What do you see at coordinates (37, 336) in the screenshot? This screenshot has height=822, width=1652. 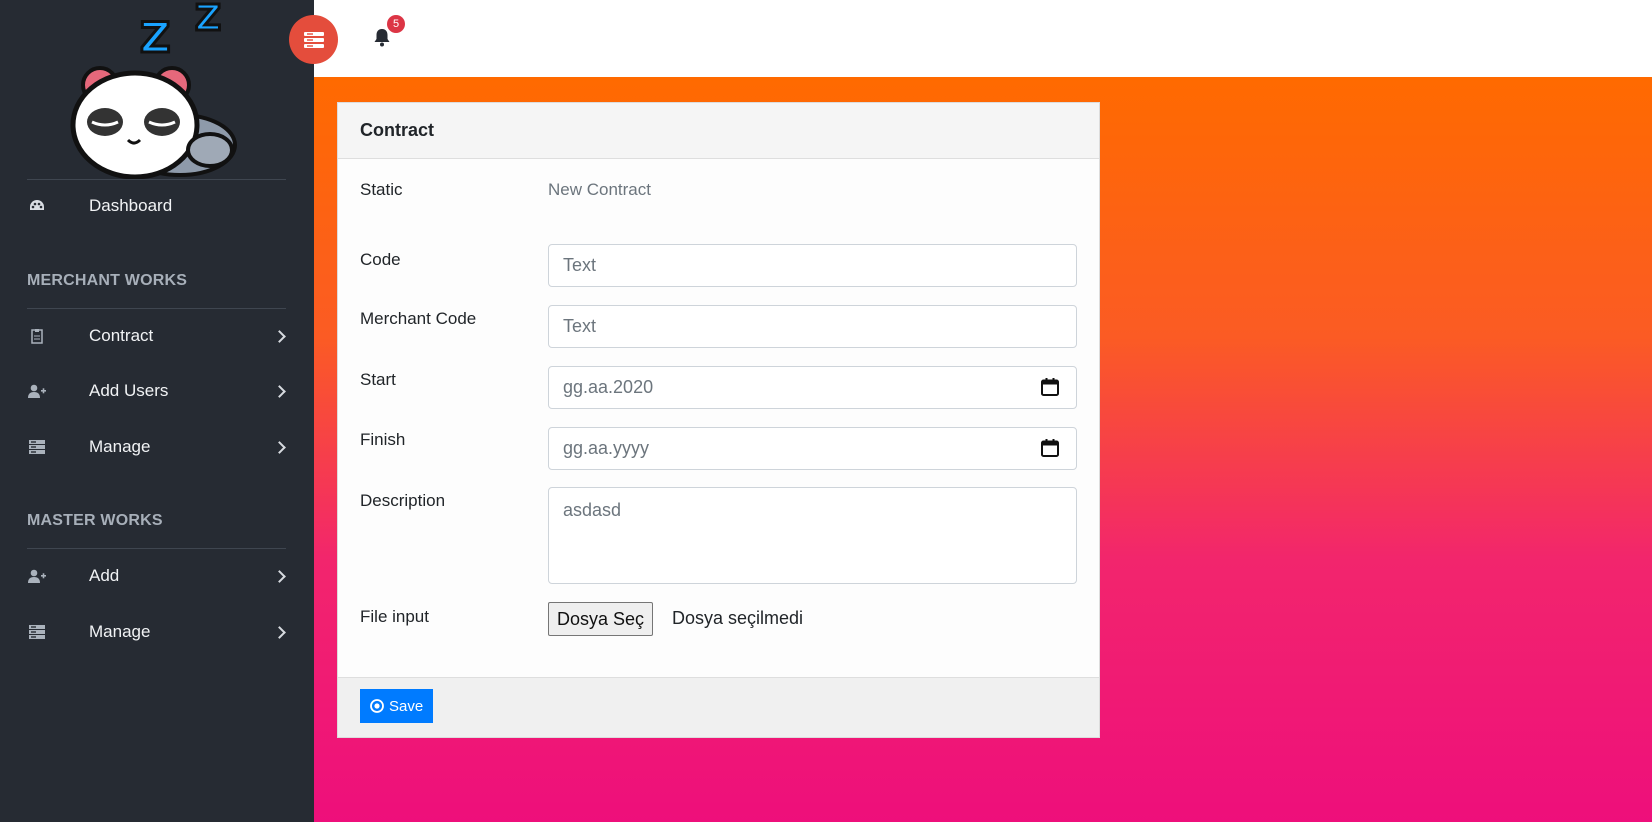 I see `clipboard-icon` at bounding box center [37, 336].